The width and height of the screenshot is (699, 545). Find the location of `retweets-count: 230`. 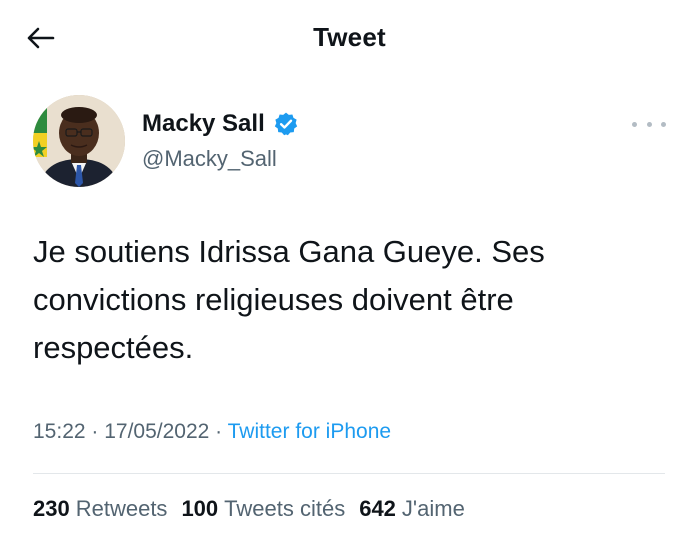

retweets-count: 230 is located at coordinates (51, 508).